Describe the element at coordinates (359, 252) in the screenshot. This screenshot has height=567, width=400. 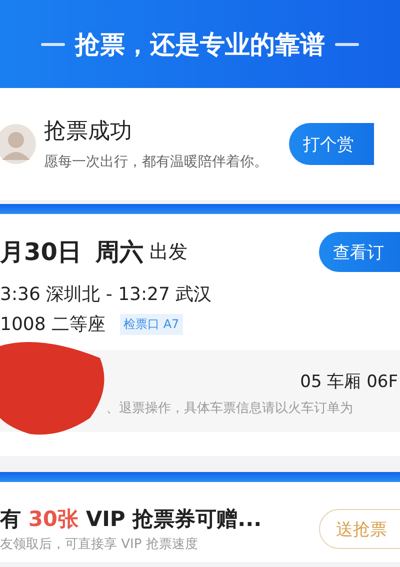
I see `view-order-button: 查看订` at that location.